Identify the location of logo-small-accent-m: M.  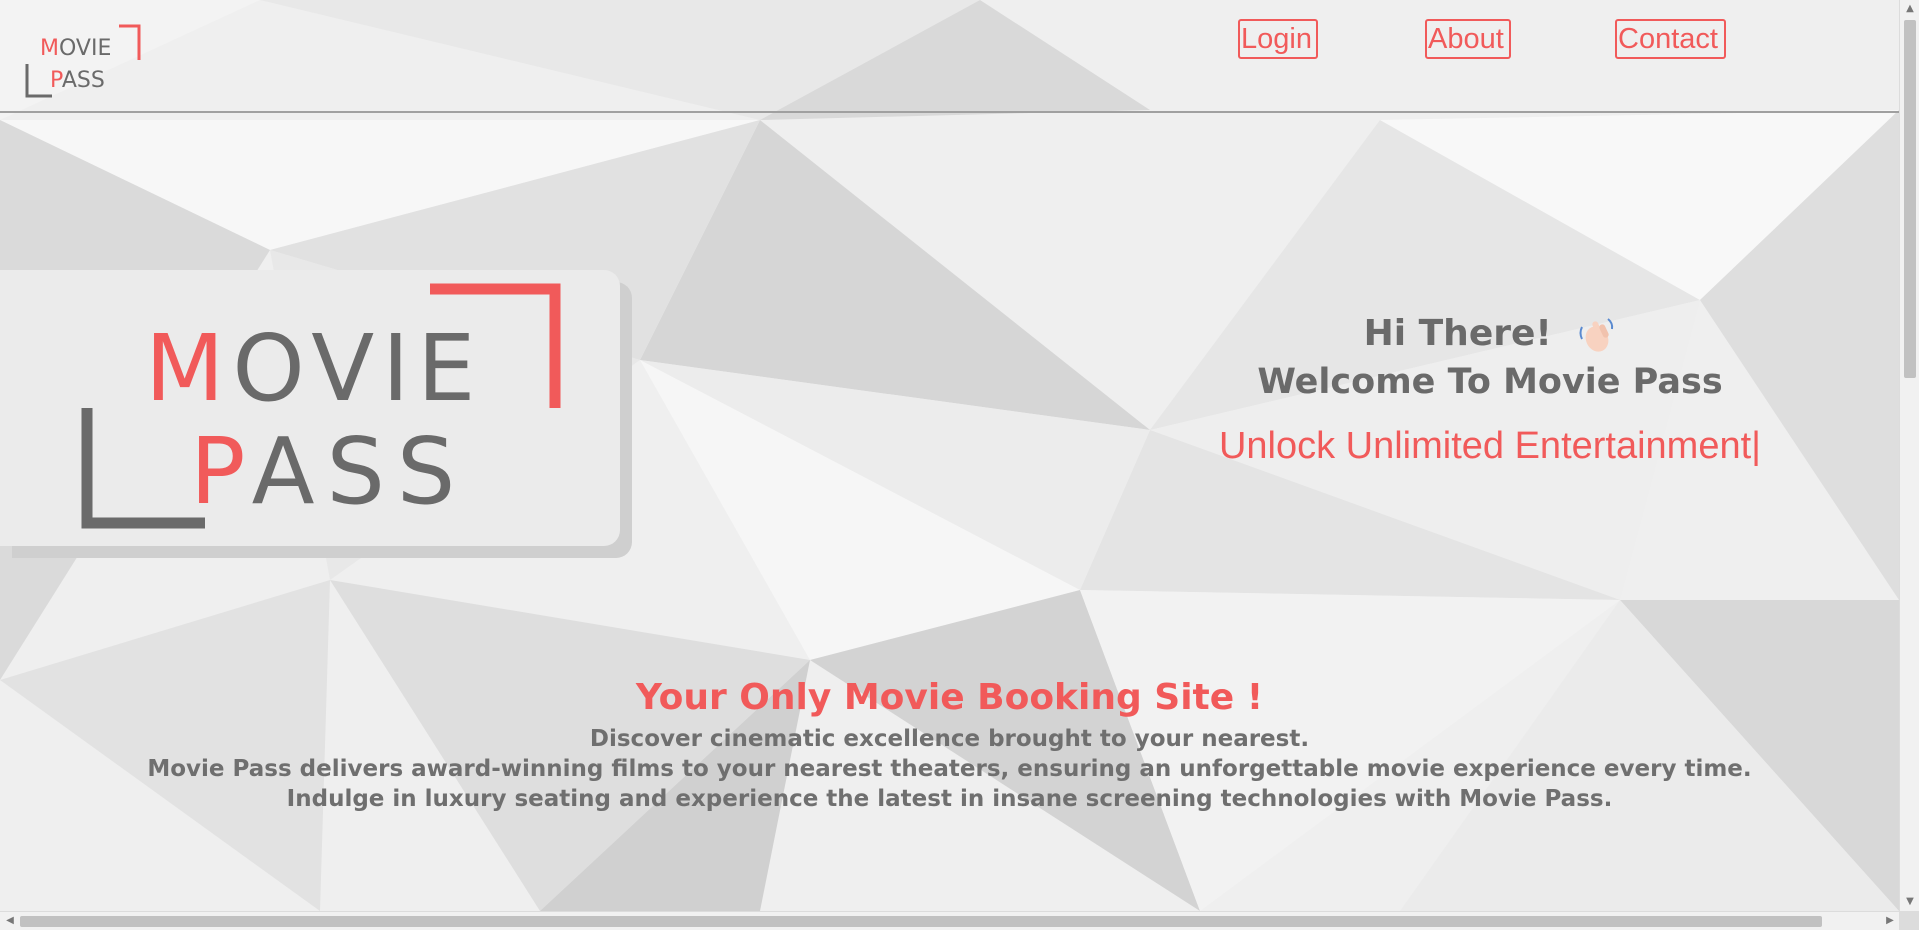
(49, 48).